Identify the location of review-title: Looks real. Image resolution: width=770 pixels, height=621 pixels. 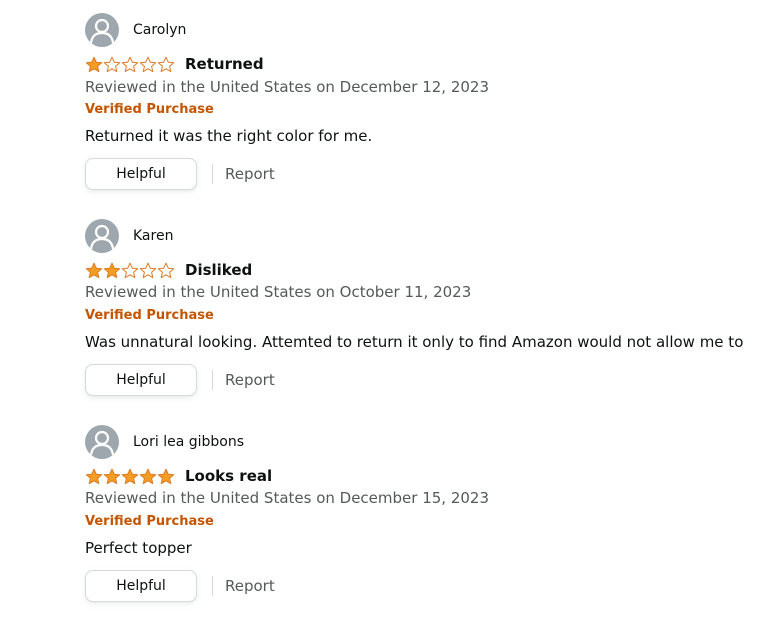
(228, 476).